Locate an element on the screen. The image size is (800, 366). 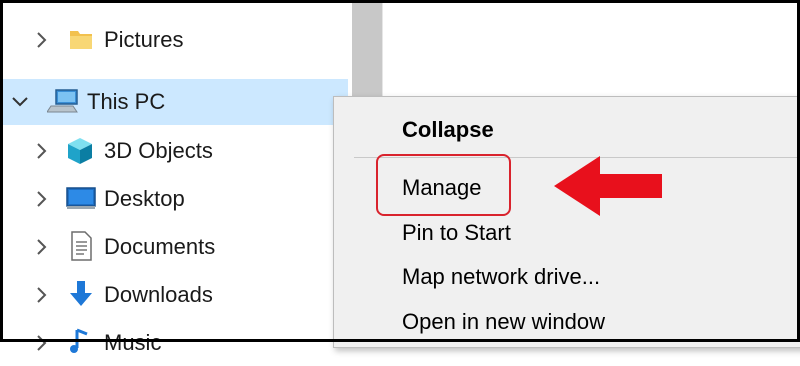
nav-item-label: Documents is located at coordinates (160, 246).